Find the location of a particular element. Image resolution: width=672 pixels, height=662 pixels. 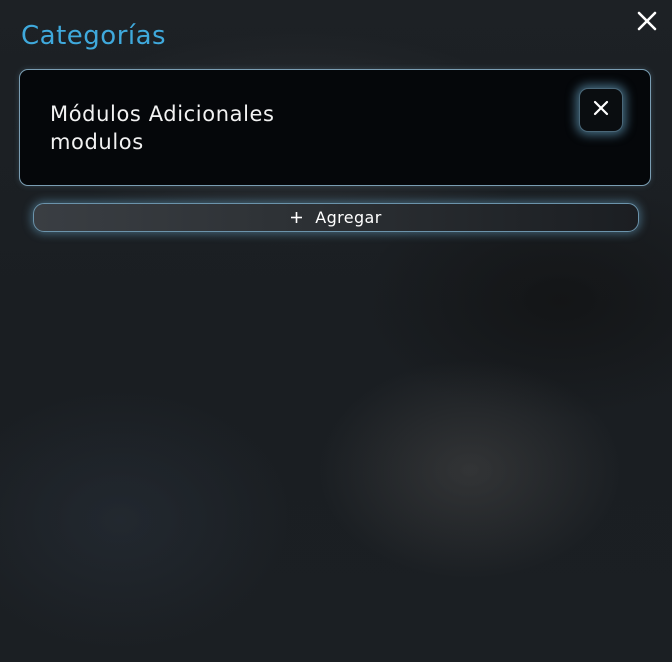

add-button-label: Agregar is located at coordinates (348, 217).